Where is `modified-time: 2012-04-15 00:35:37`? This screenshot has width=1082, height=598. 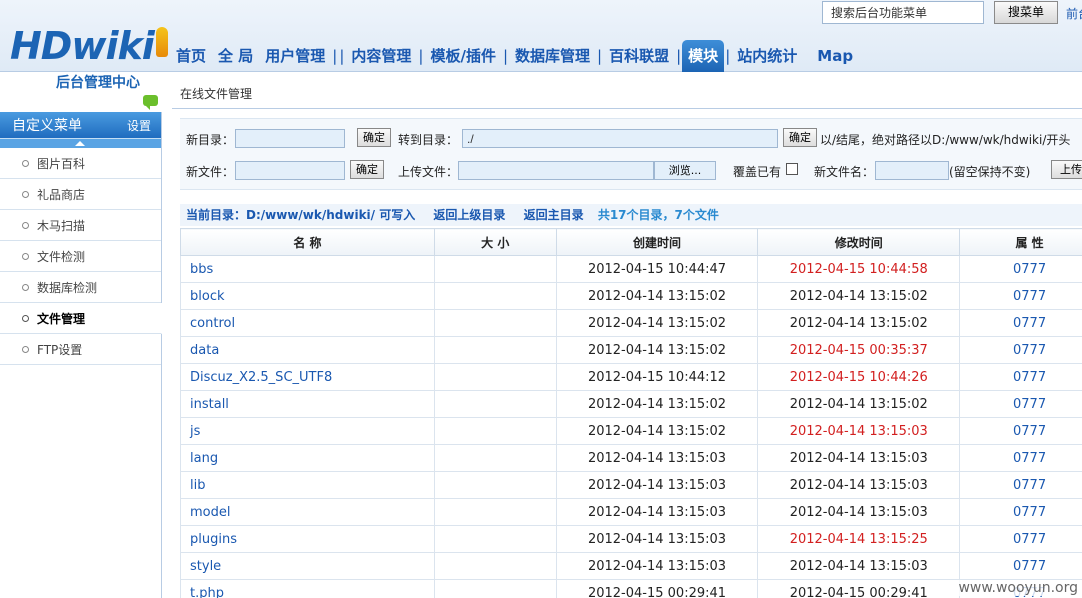 modified-time: 2012-04-15 00:35:37 is located at coordinates (859, 350).